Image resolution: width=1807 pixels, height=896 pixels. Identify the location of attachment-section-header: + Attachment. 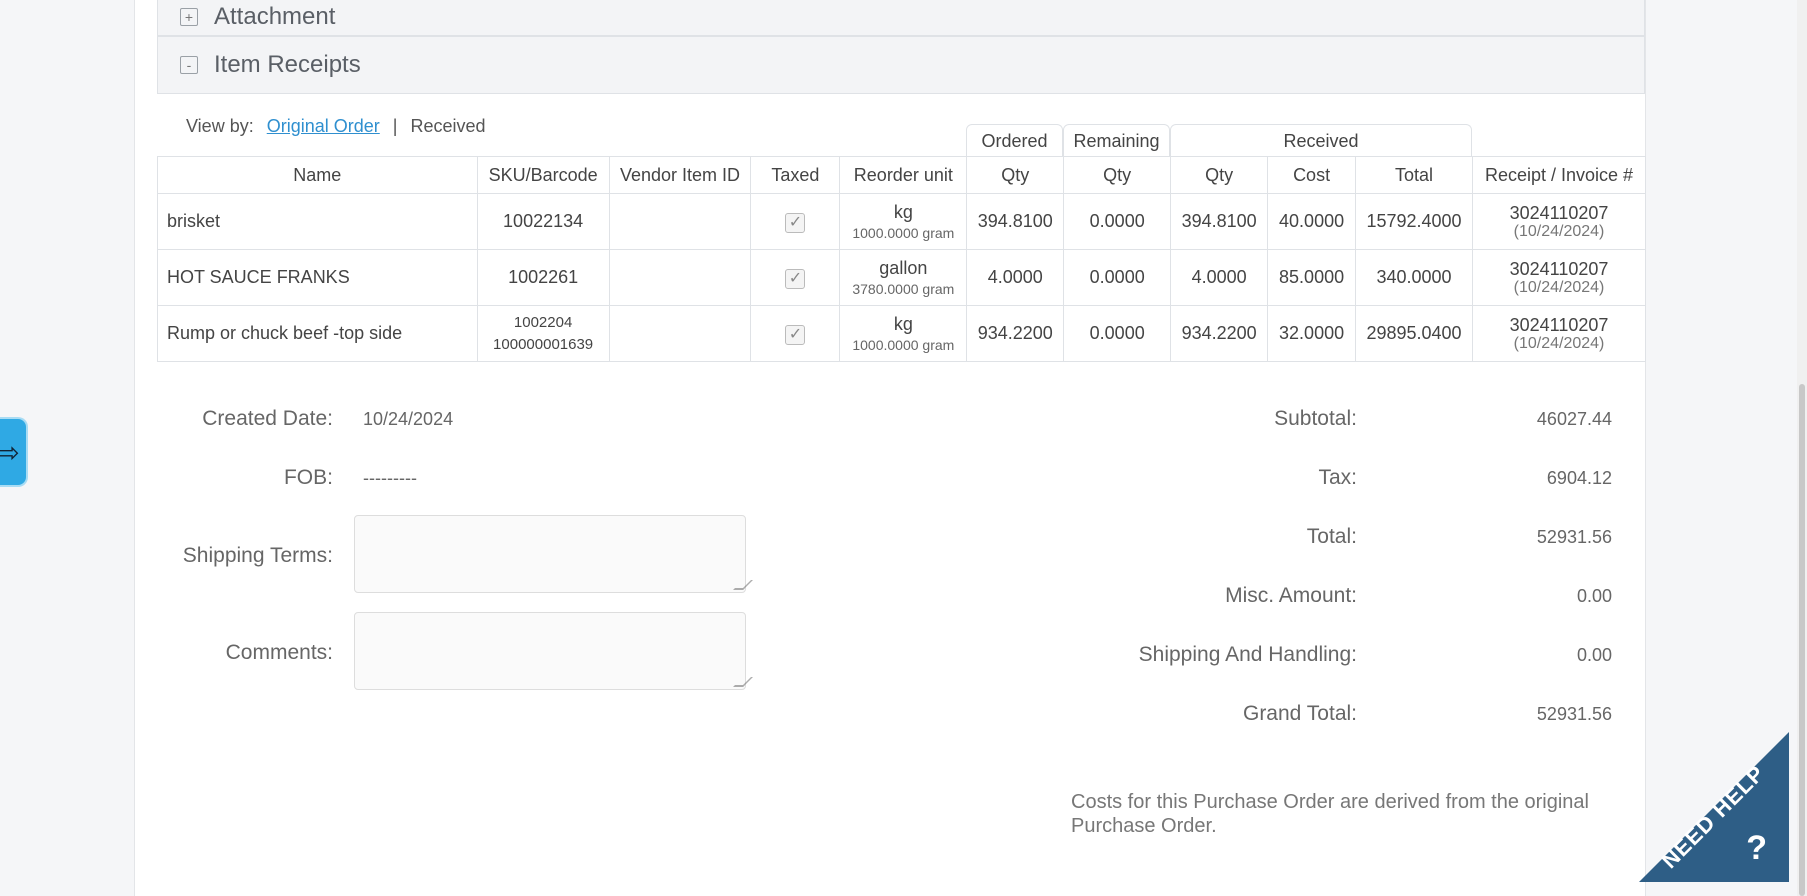
(901, 18).